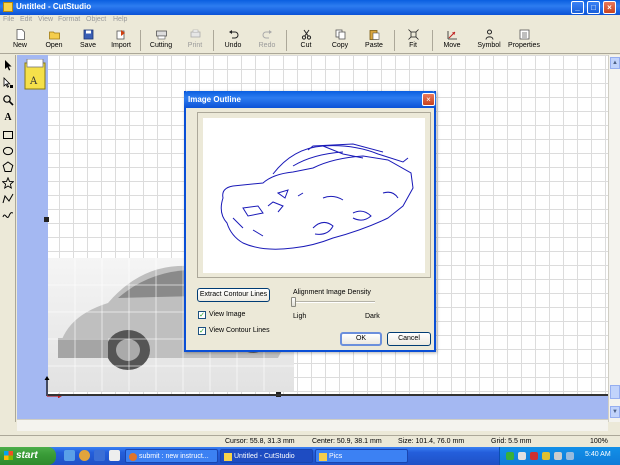 The height and width of the screenshot is (465, 620). What do you see at coordinates (88, 45) in the screenshot?
I see `save-label: Save` at bounding box center [88, 45].